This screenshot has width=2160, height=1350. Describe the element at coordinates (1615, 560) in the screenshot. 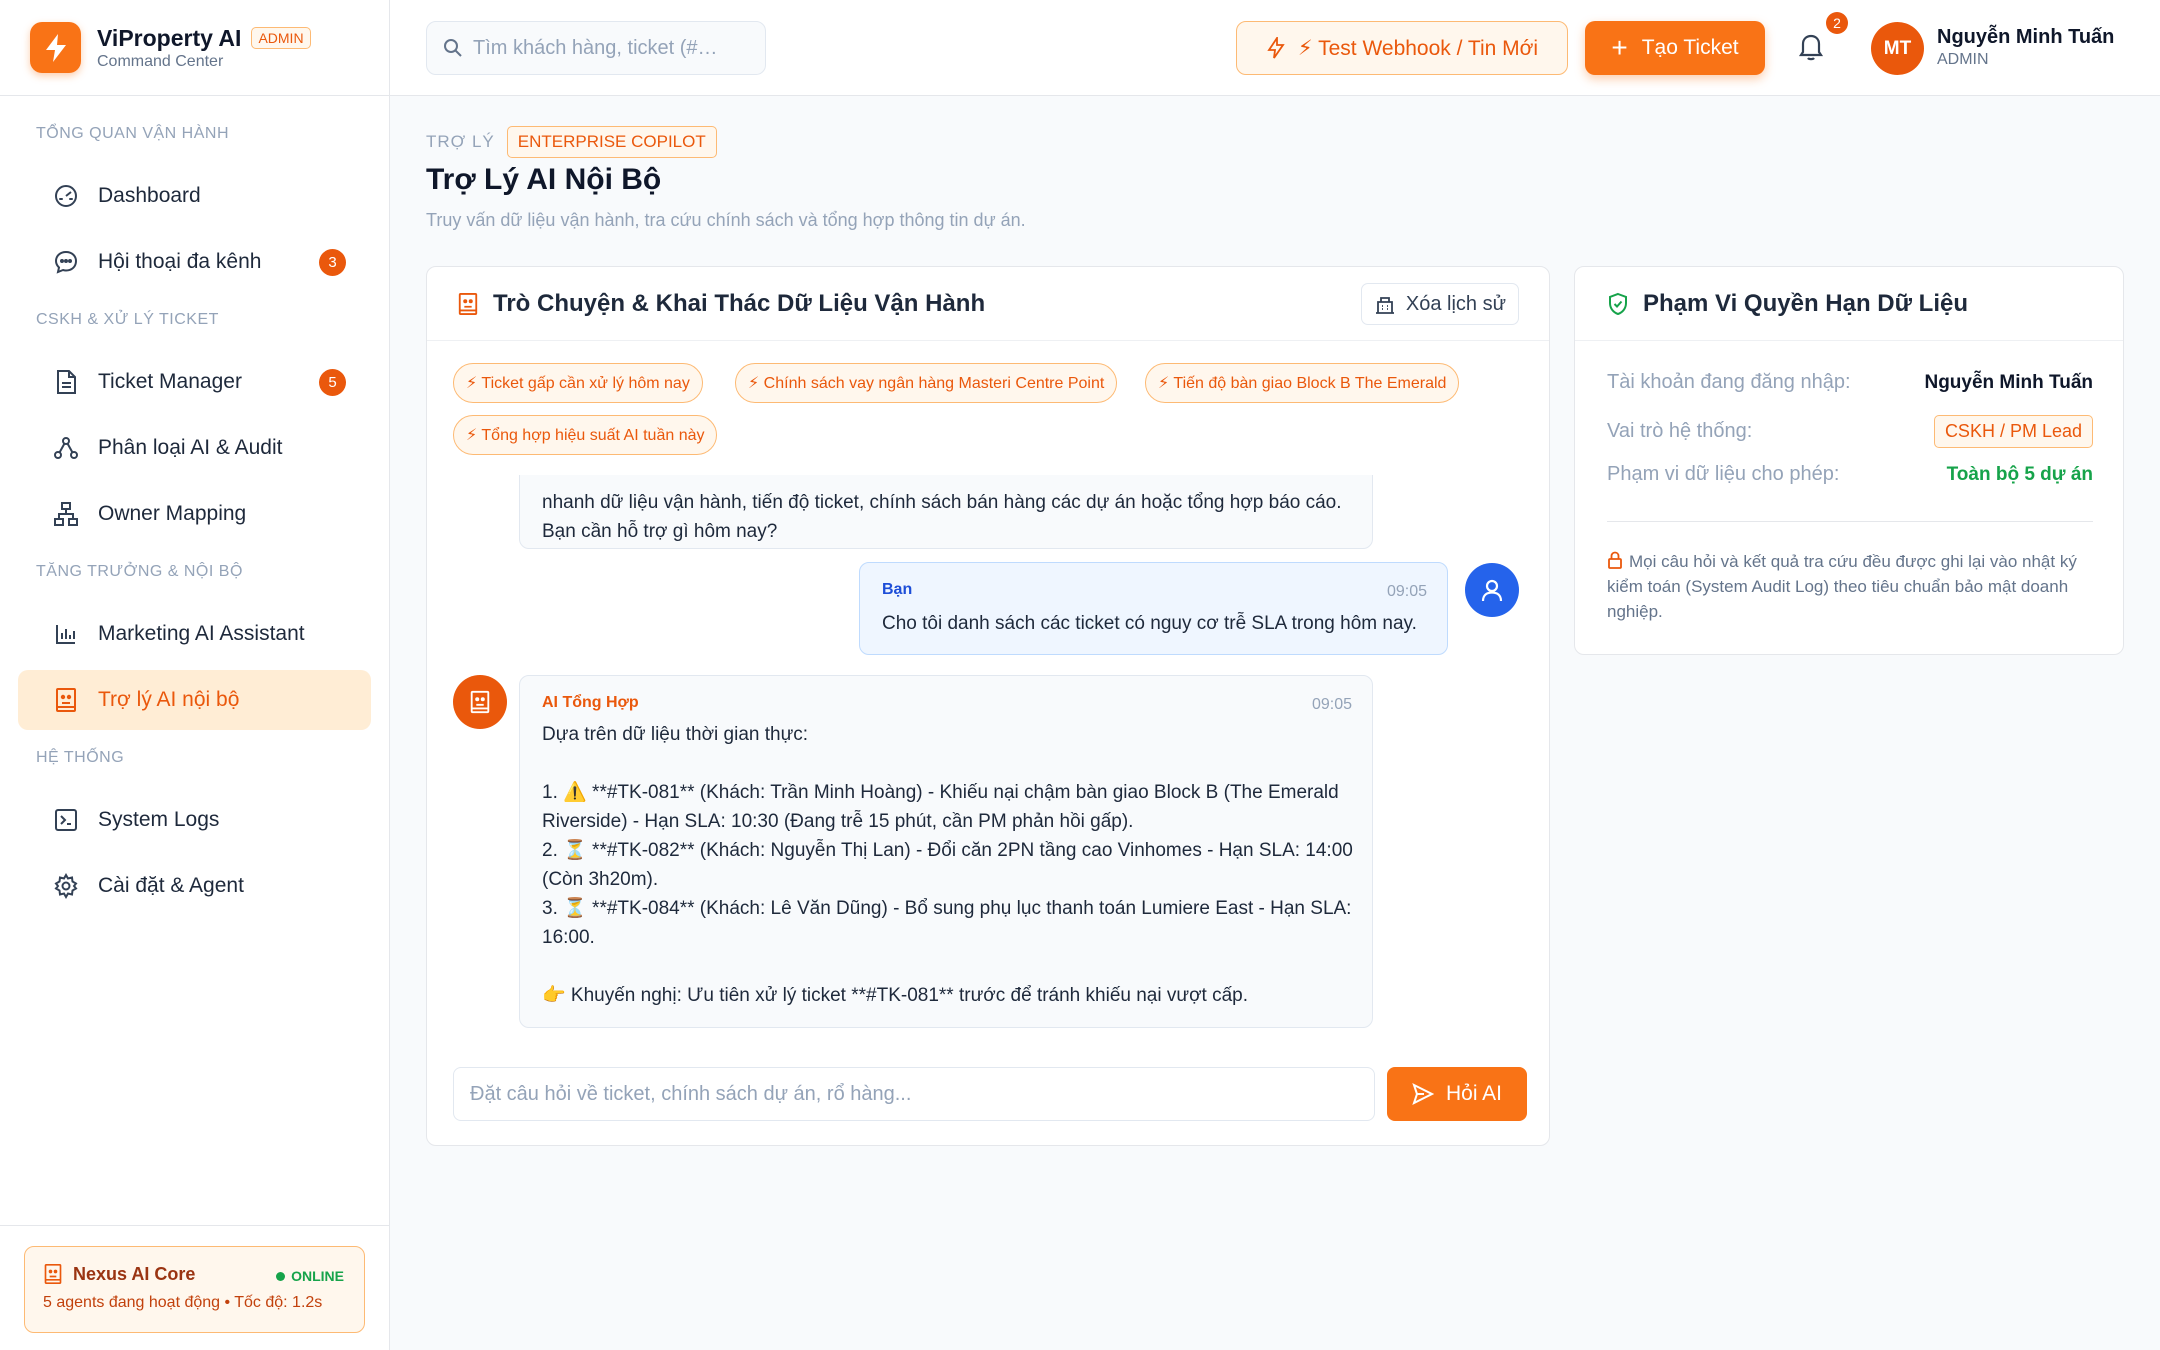

I see `lock-icon` at that location.